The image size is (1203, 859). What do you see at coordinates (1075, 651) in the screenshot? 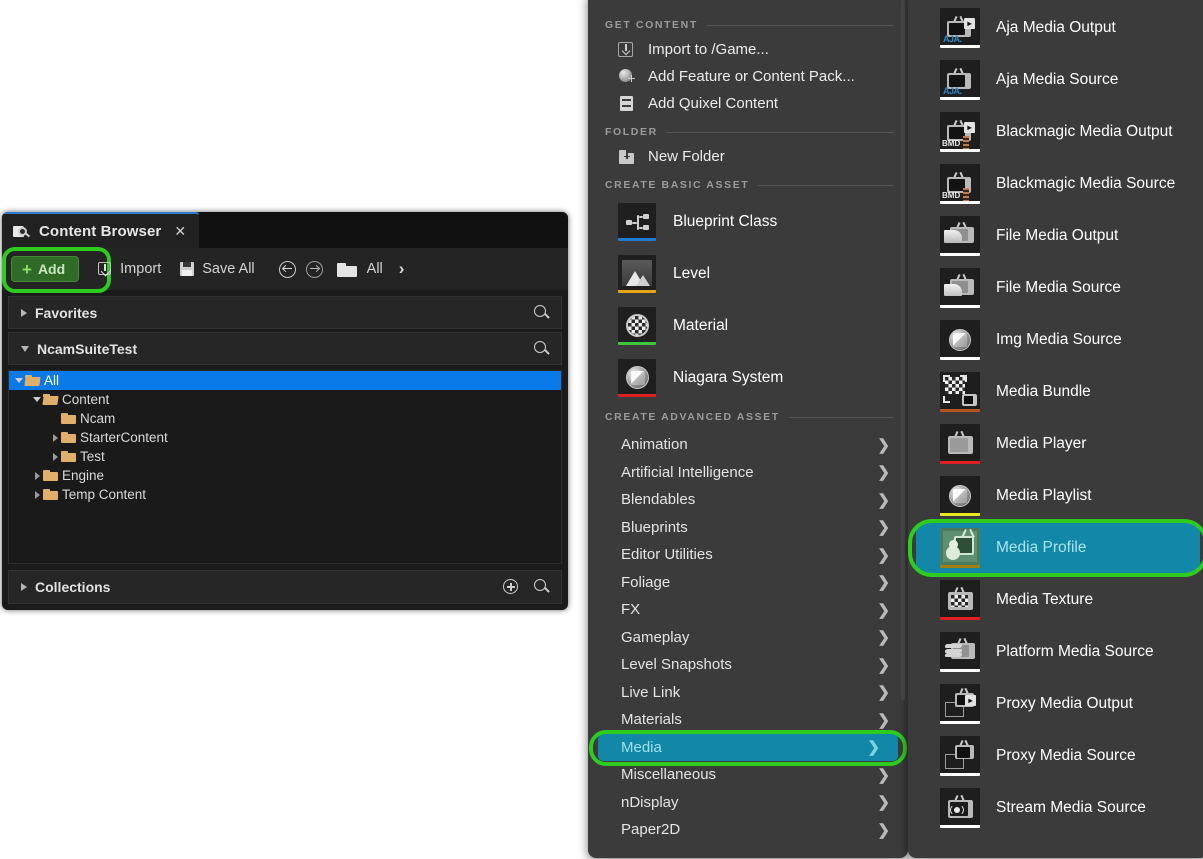
I see `menu-item-label: Platform Media Source` at bounding box center [1075, 651].